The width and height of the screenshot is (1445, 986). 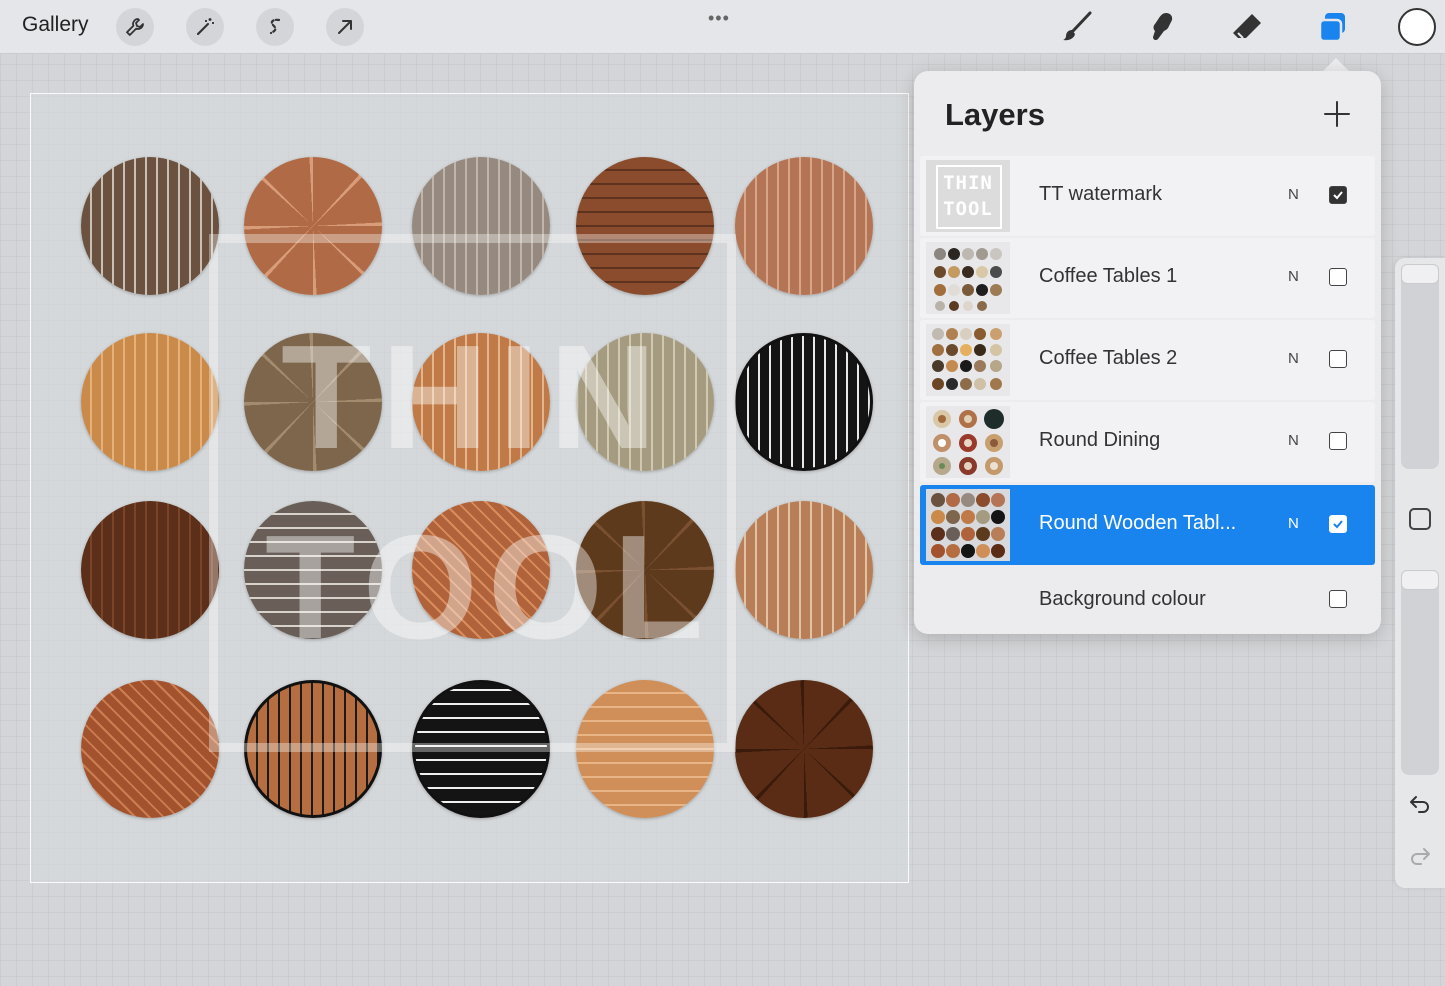 I want to click on layer-row-round-dining: Round Dining N, so click(x=1147, y=442).